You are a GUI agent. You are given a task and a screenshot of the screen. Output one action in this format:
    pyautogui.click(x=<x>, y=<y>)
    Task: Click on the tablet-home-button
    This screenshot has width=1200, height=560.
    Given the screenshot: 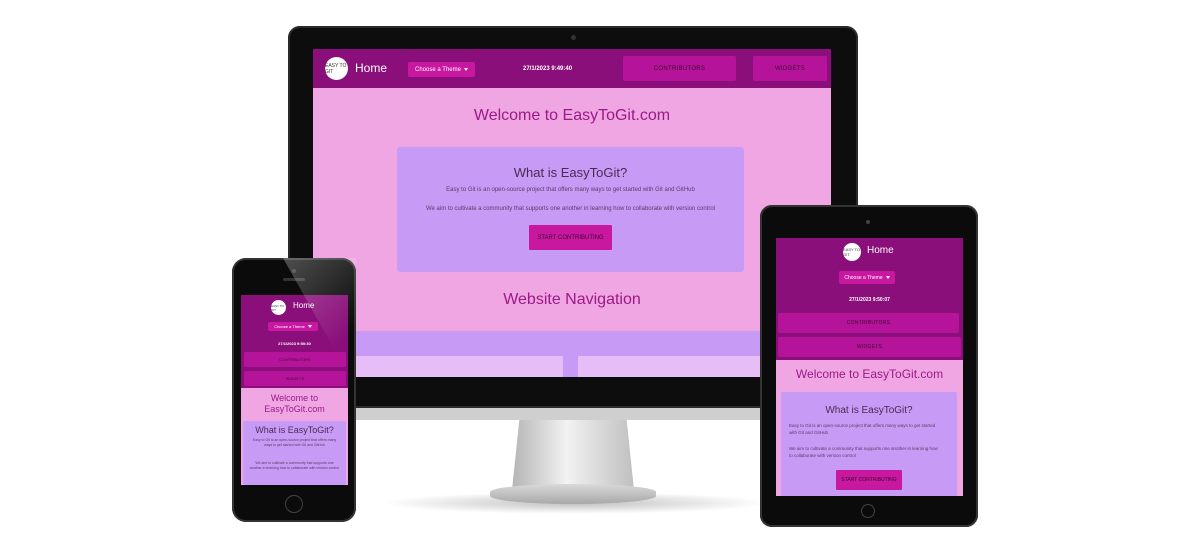 What is the action you would take?
    pyautogui.click(x=868, y=511)
    